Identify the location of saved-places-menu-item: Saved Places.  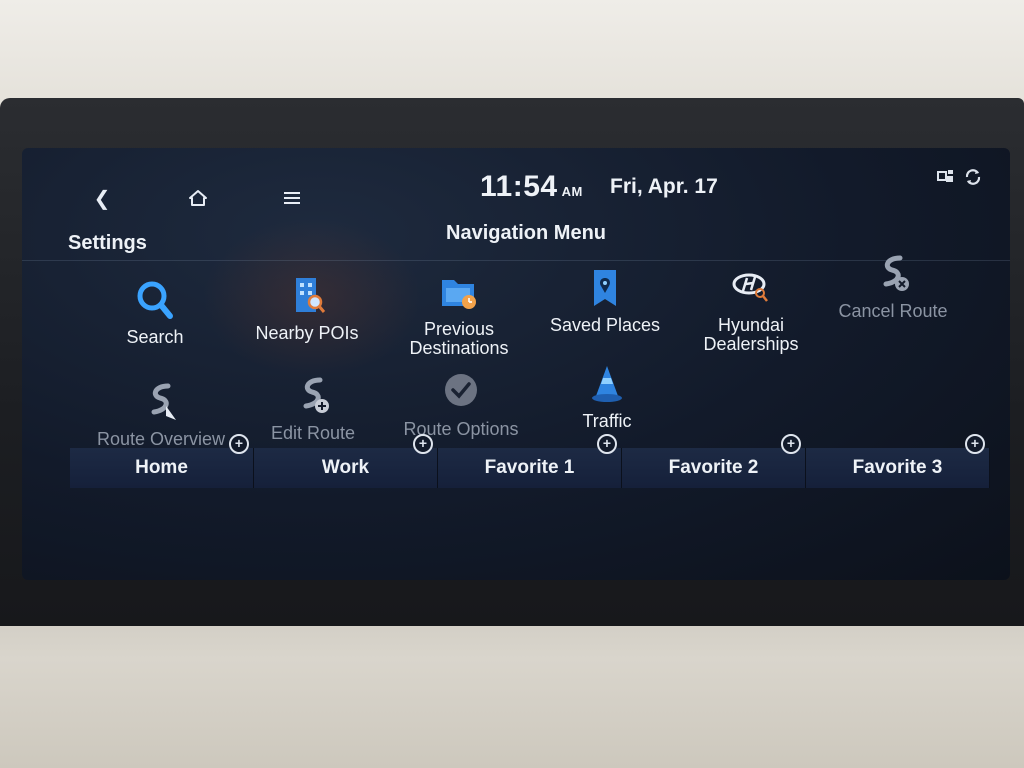
(605, 300).